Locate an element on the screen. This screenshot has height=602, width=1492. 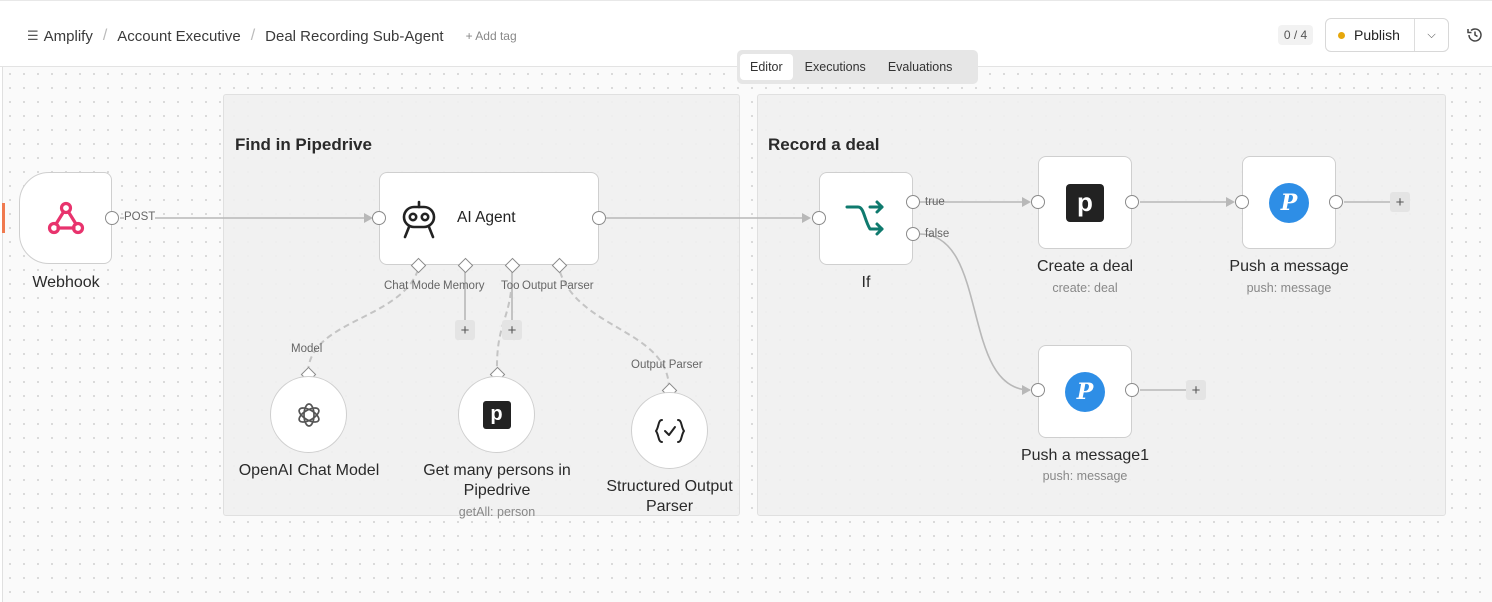
node-push-message: P is located at coordinates (1289, 202).